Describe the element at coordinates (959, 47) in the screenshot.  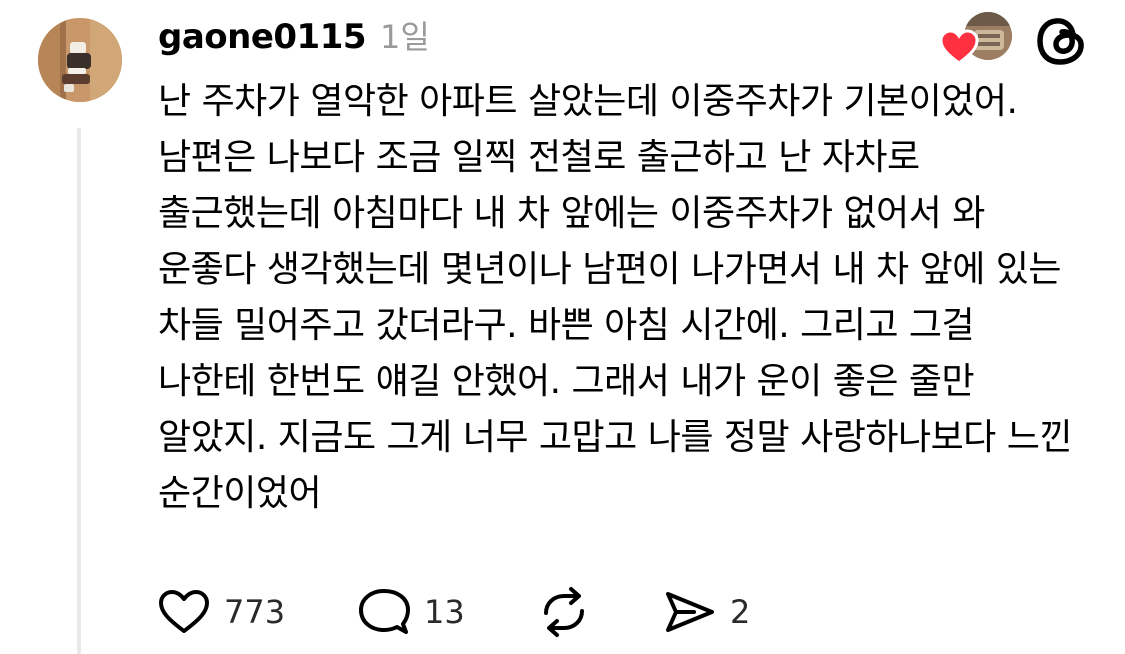
I see `heart-icon` at that location.